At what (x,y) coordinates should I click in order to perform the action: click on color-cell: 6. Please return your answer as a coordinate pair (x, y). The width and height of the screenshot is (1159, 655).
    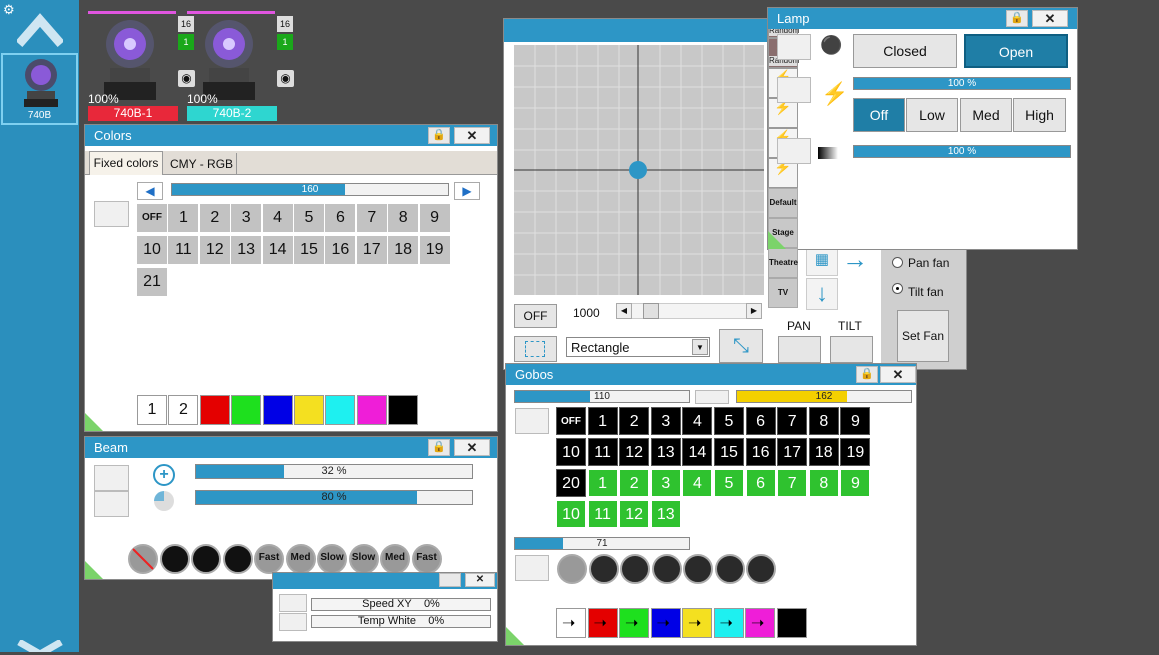
    Looking at the image, I should click on (340, 218).